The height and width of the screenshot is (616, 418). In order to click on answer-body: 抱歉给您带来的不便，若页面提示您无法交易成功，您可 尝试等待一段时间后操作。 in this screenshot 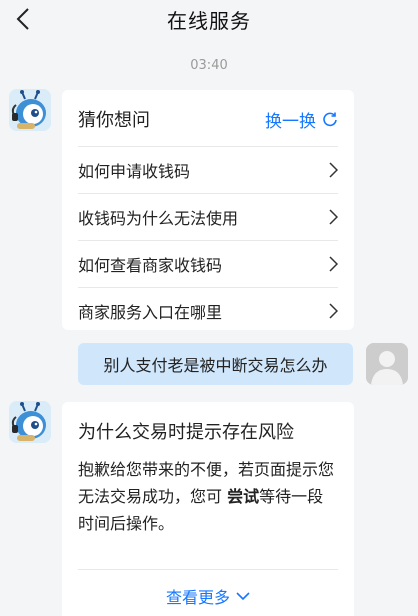, I will do `click(207, 496)`.